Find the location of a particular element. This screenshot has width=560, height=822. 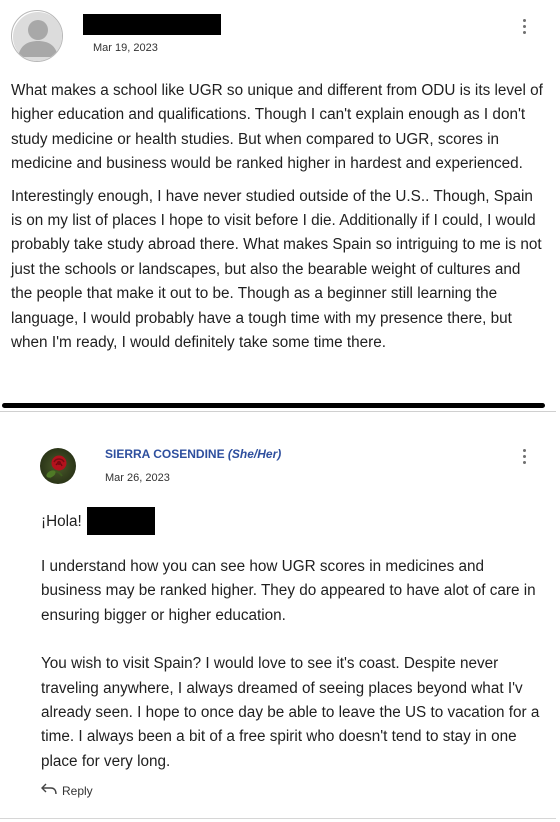

redacted-author-name is located at coordinates (152, 24).